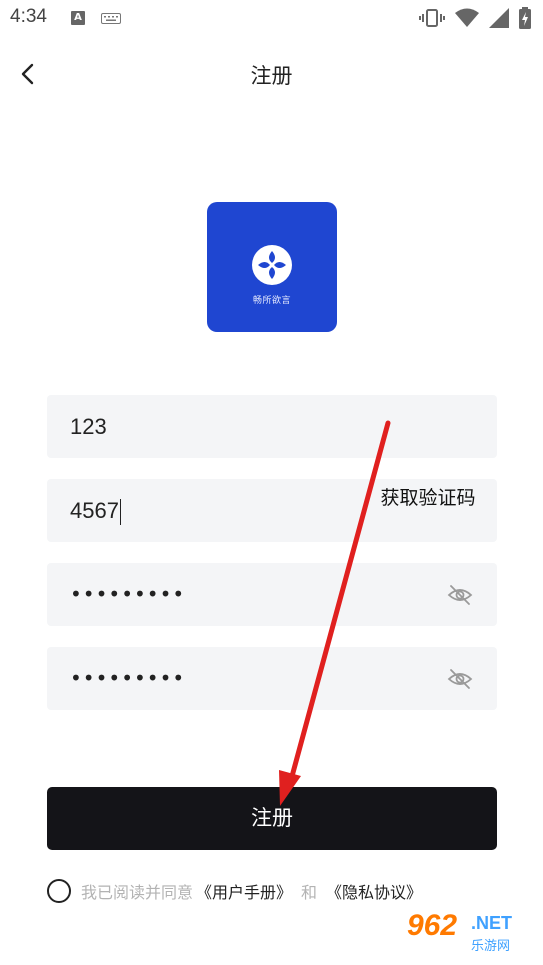  What do you see at coordinates (78, 18) in the screenshot?
I see `text-input-icon: A` at bounding box center [78, 18].